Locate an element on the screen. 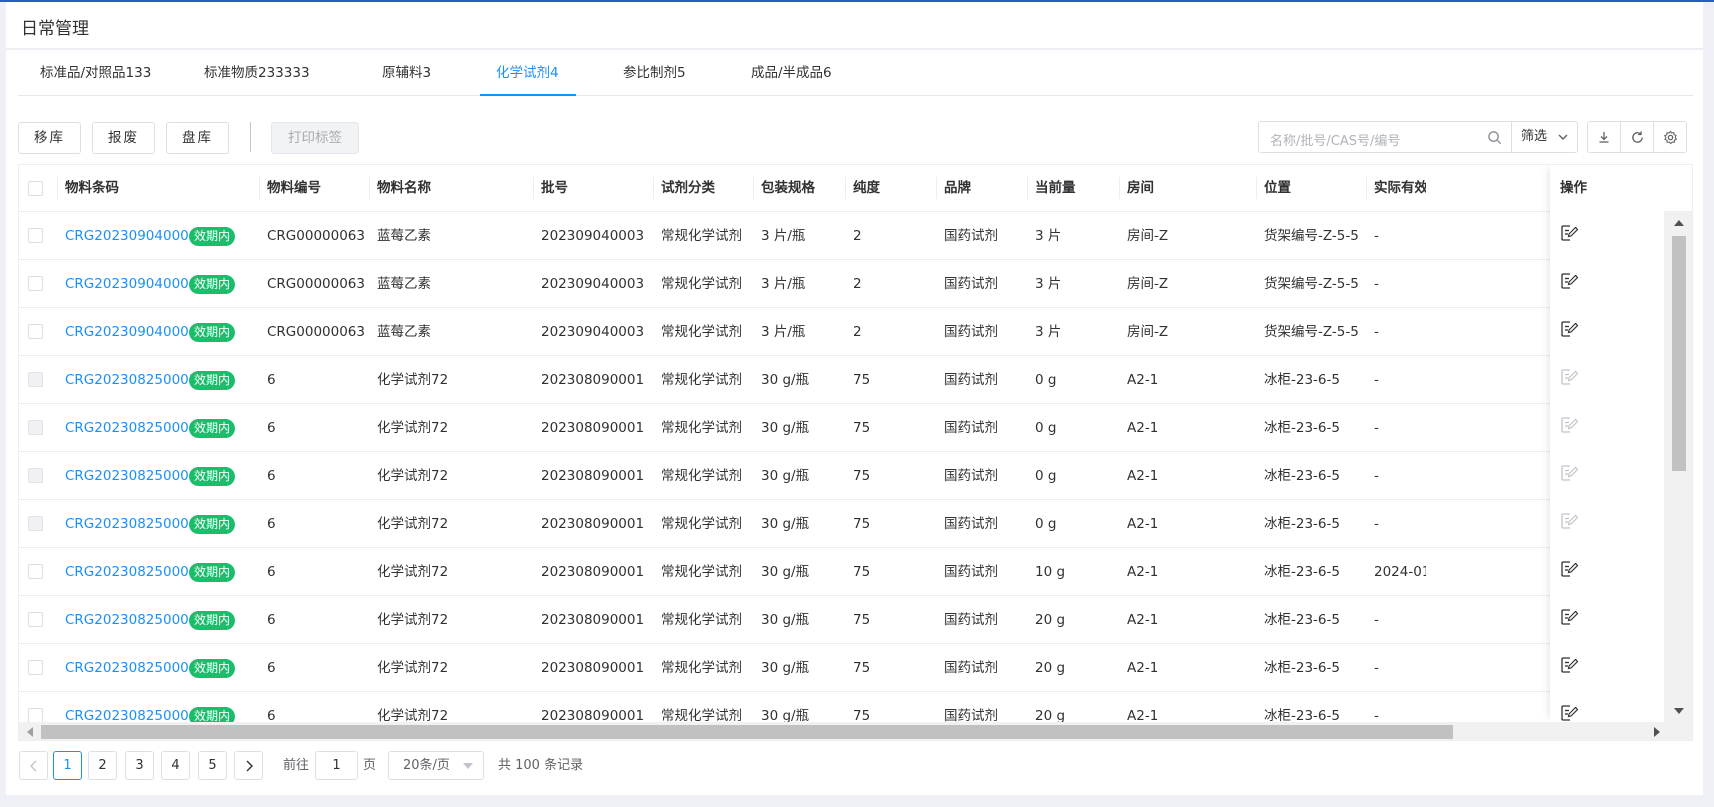  package-cell: 30 g/瓶 is located at coordinates (785, 668).